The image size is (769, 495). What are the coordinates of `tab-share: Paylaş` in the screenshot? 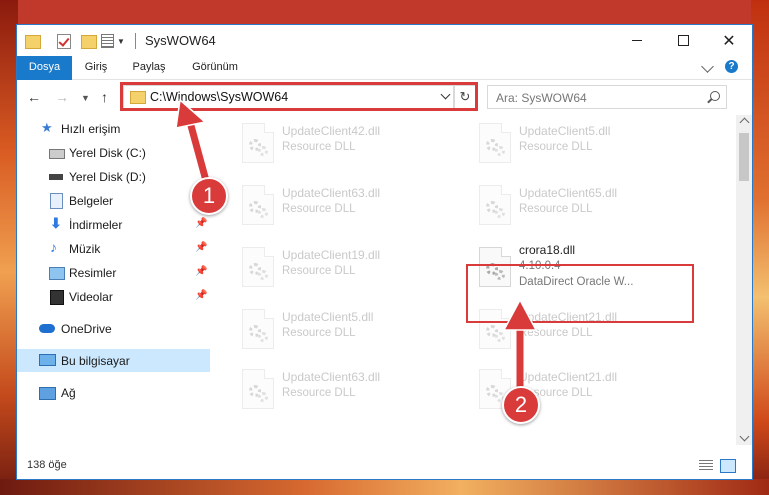 It's located at (149, 67).